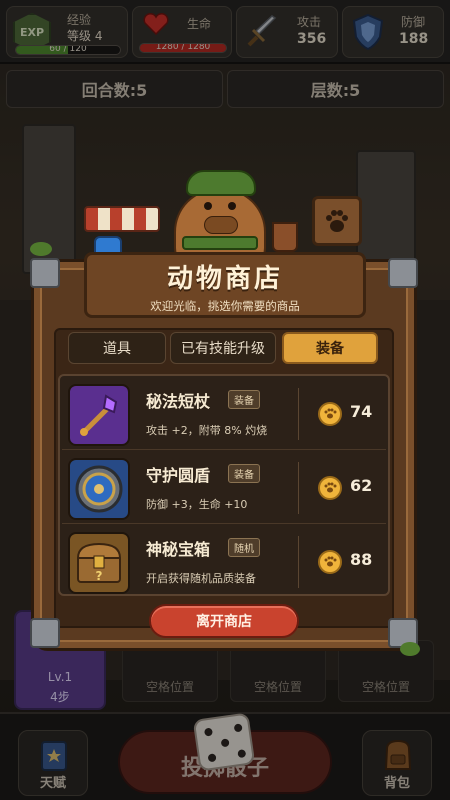  What do you see at coordinates (178, 401) in the screenshot?
I see `item-name: 秘法短杖` at bounding box center [178, 401].